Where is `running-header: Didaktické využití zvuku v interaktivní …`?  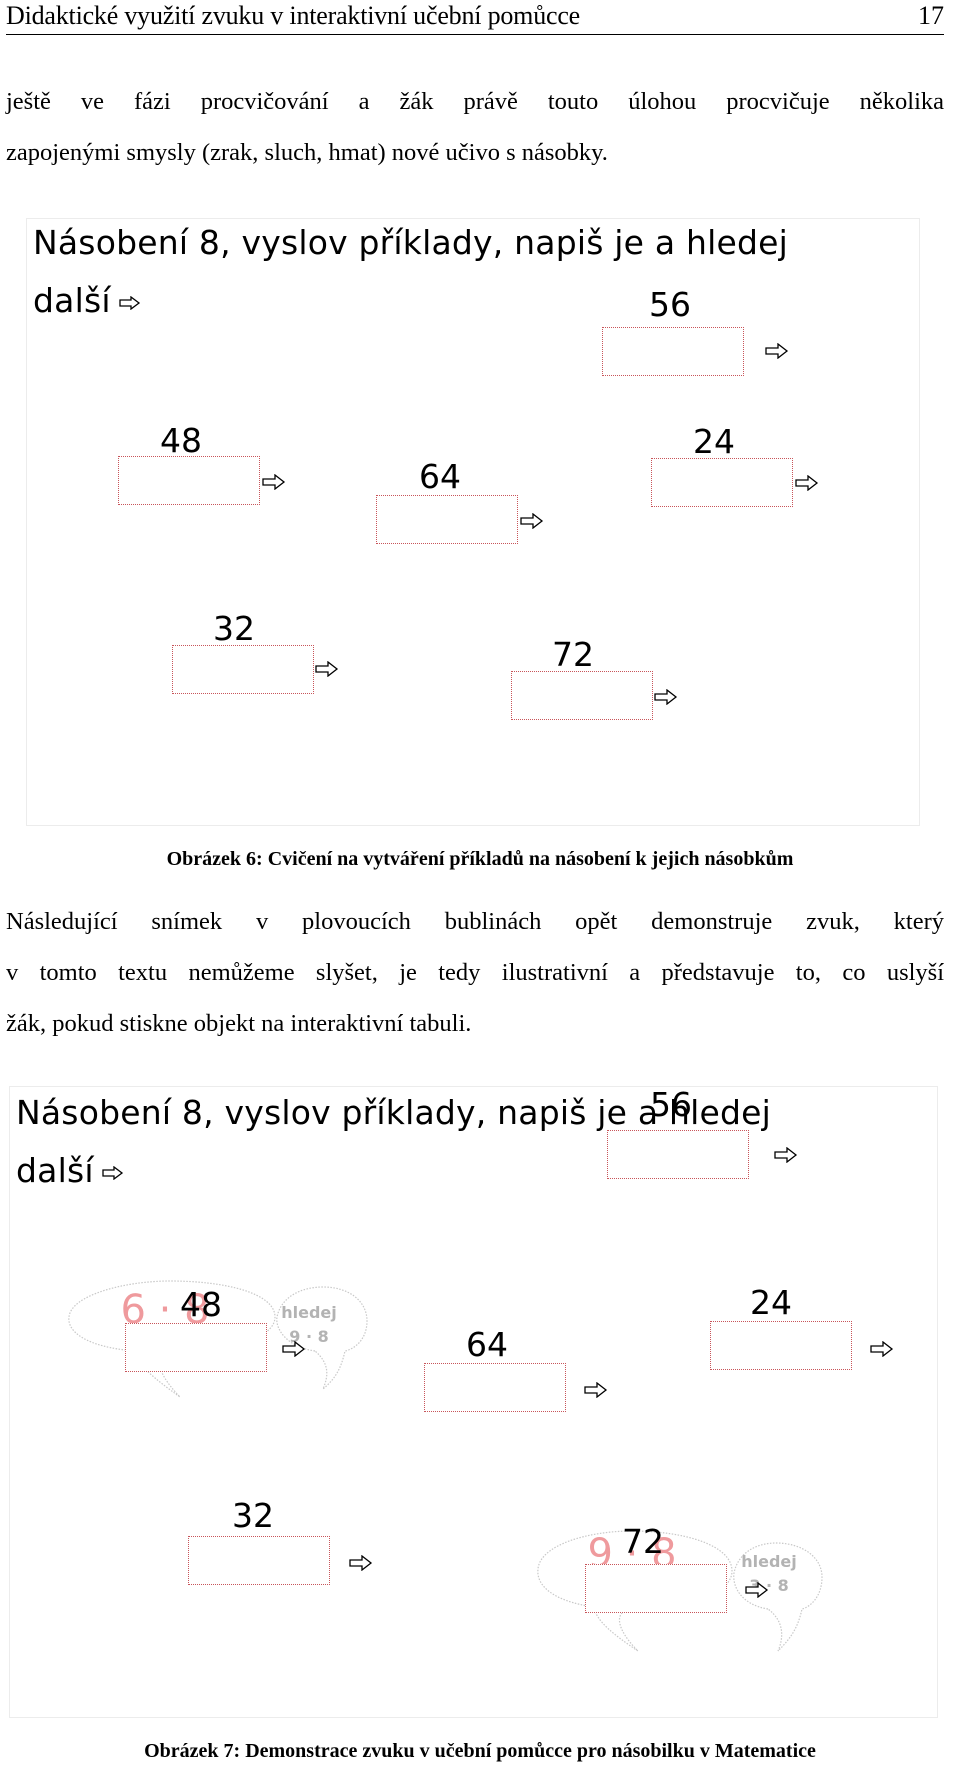
running-header: Didaktické využití zvuku v interaktivní … is located at coordinates (475, 17).